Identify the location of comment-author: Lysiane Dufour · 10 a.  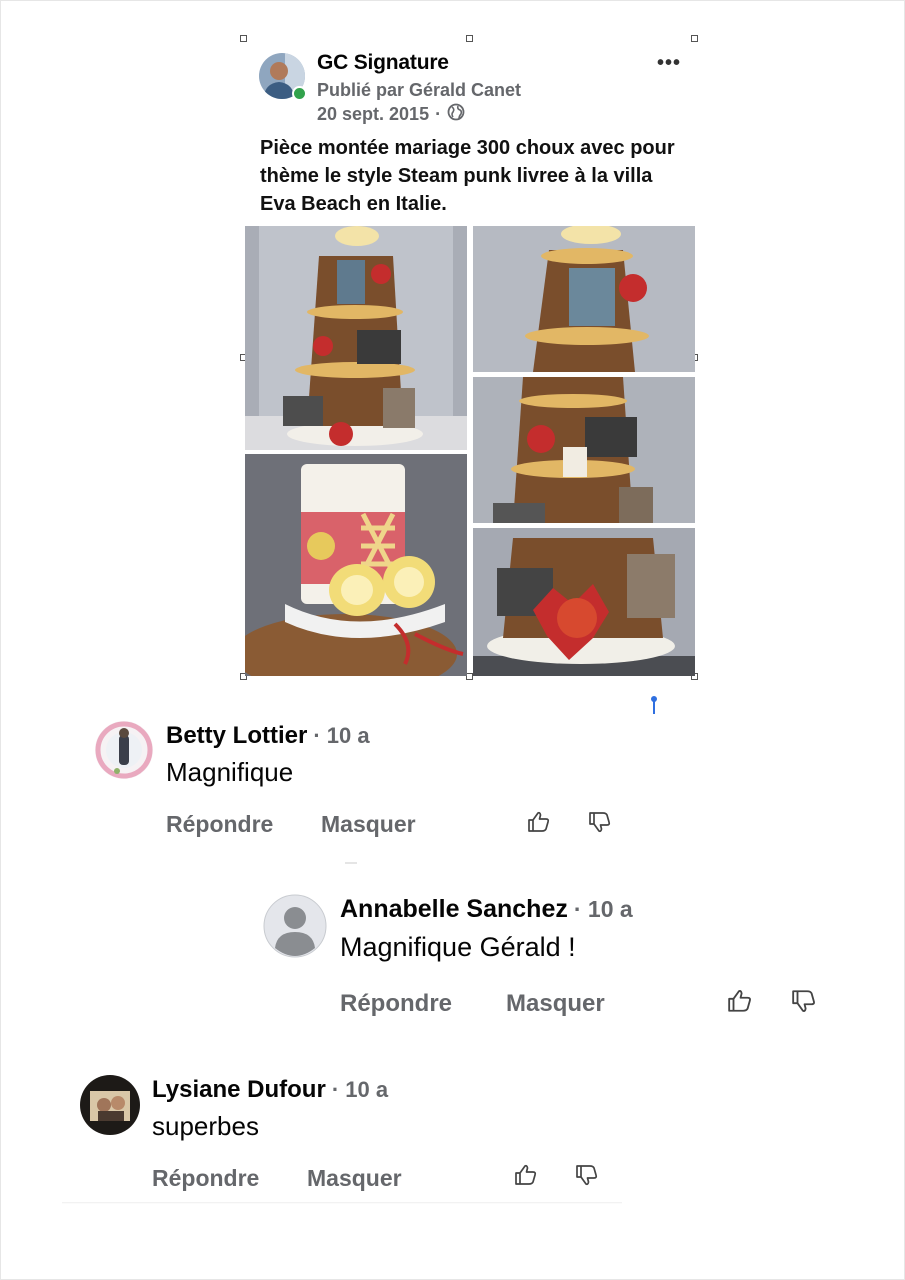
(270, 1090).